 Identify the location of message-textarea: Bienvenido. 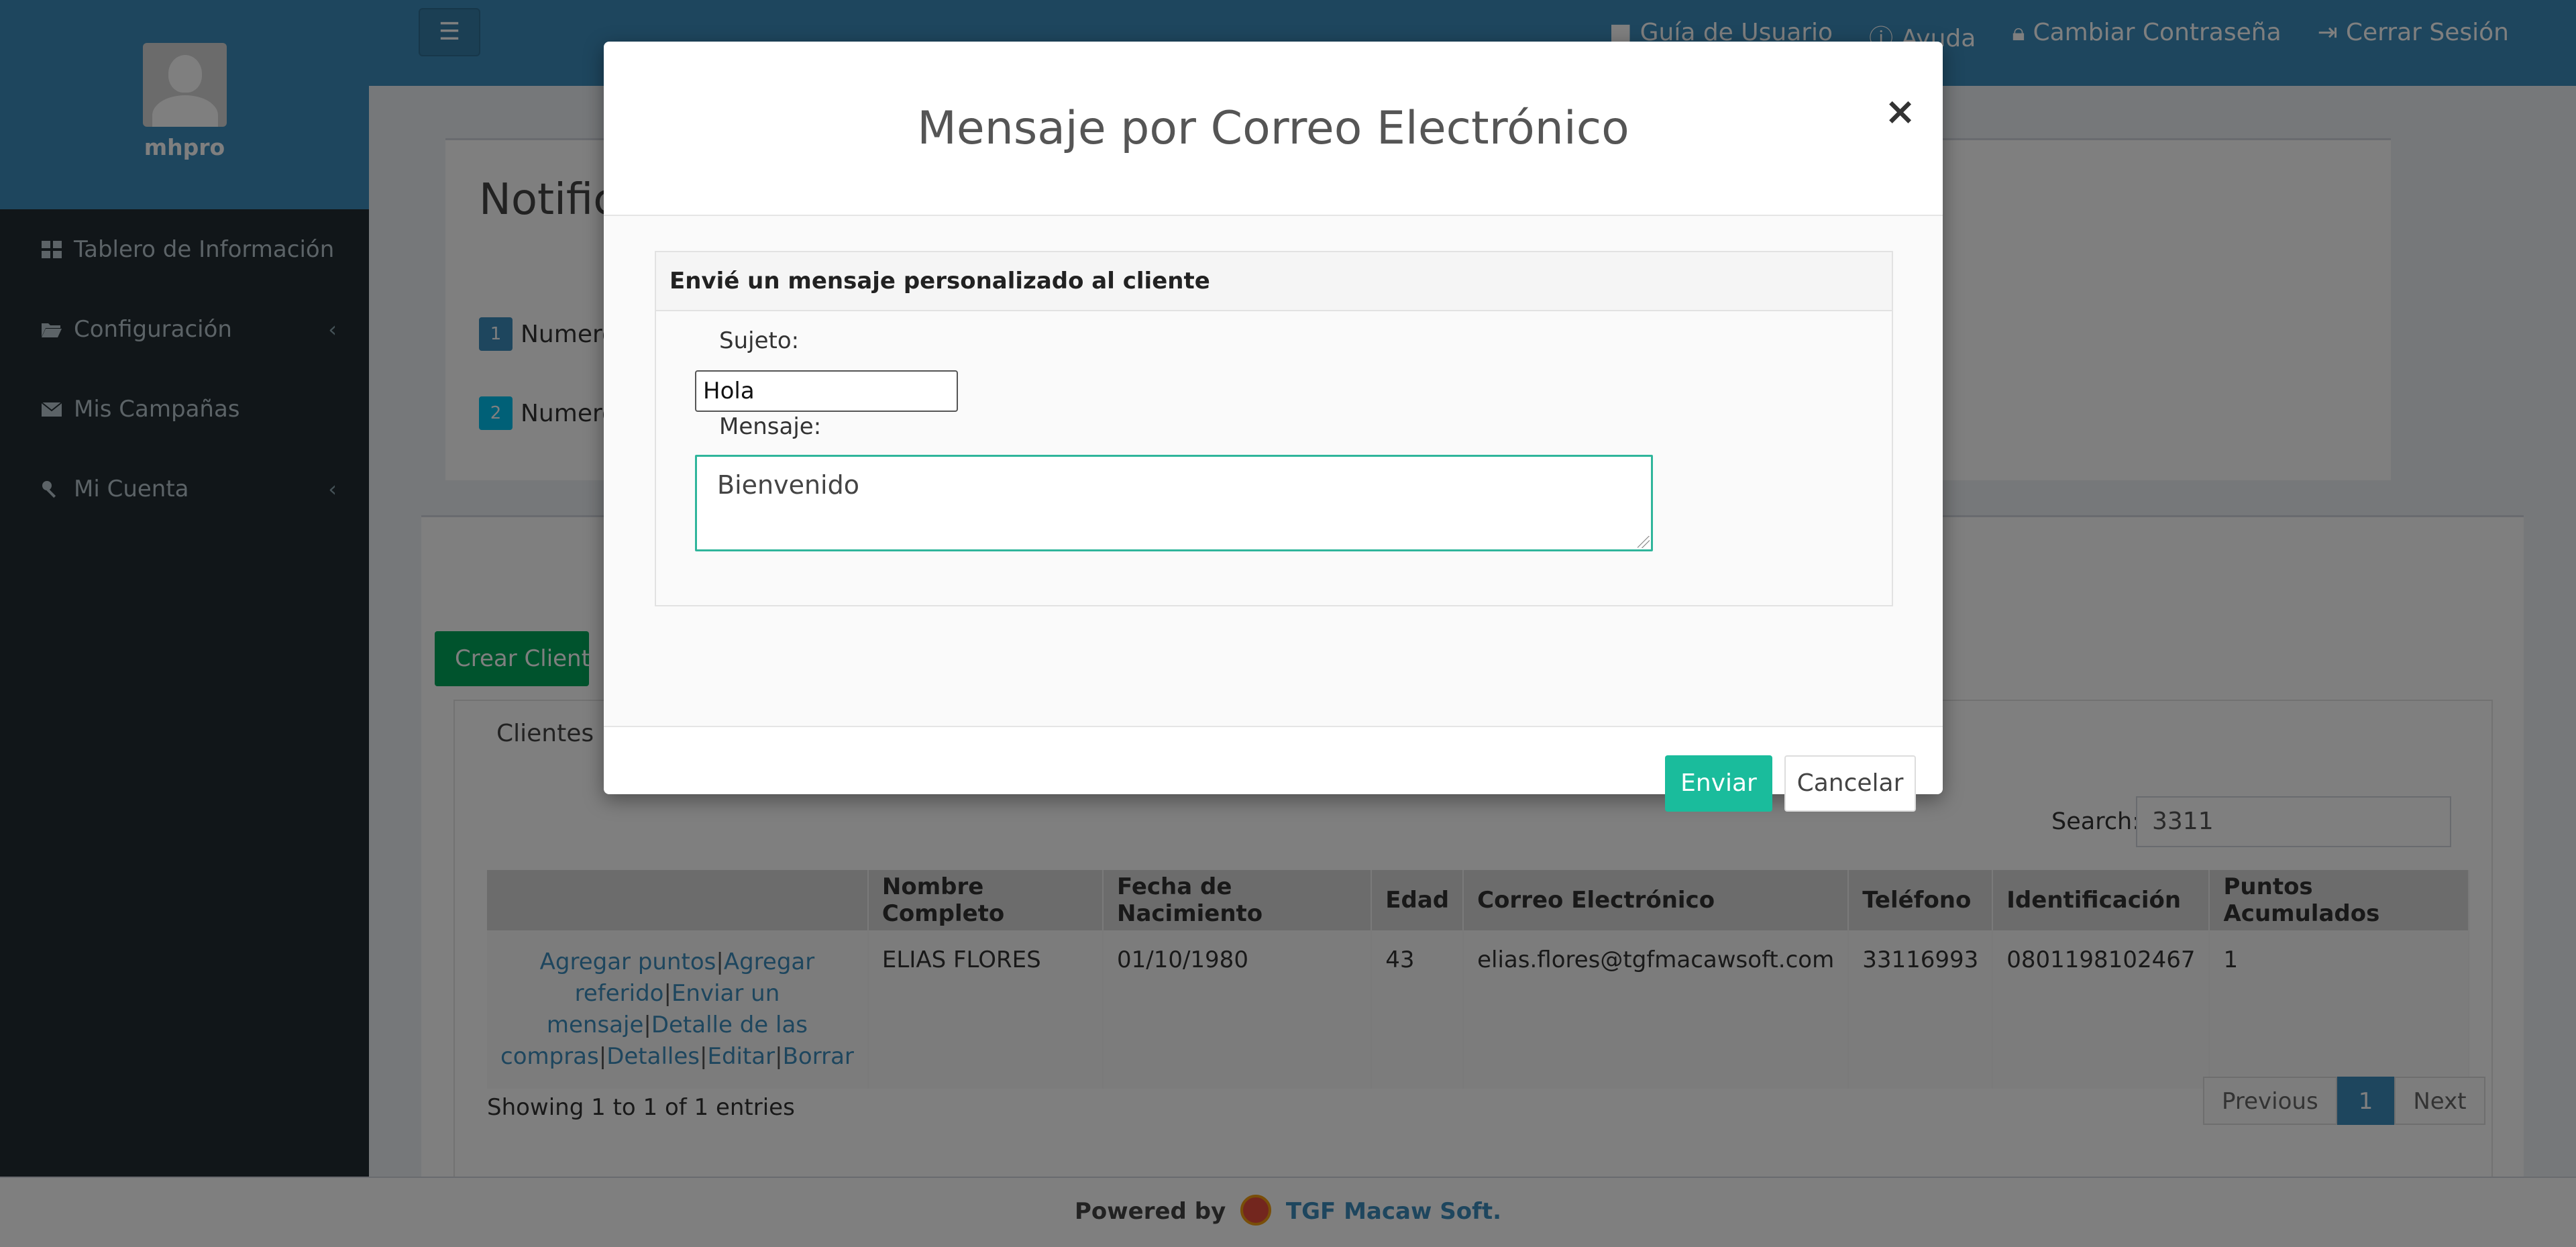
(1174, 503).